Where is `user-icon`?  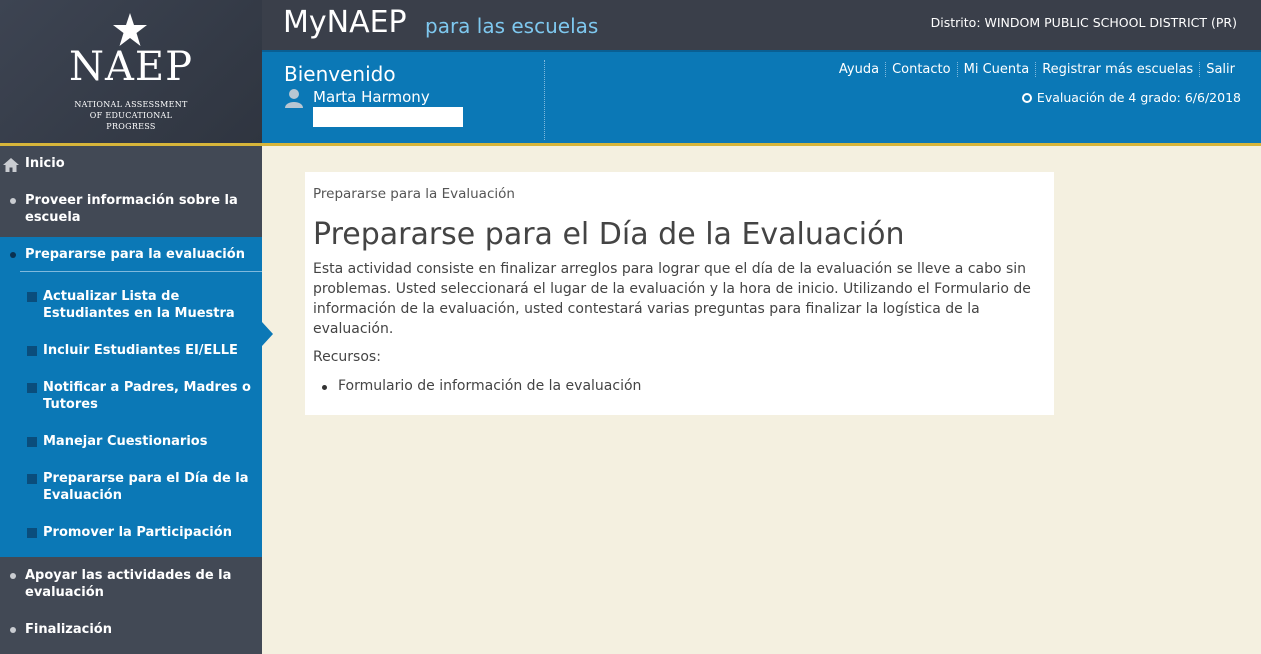
user-icon is located at coordinates (294, 98).